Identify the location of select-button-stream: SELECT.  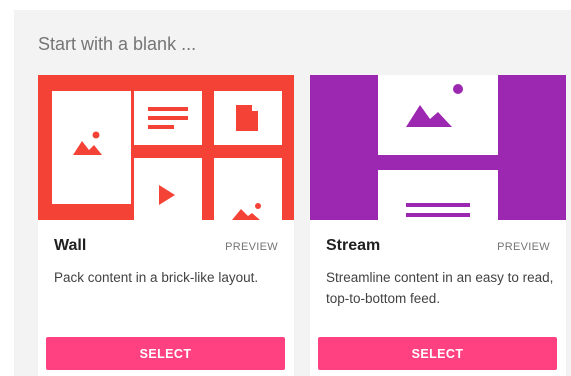
(437, 353).